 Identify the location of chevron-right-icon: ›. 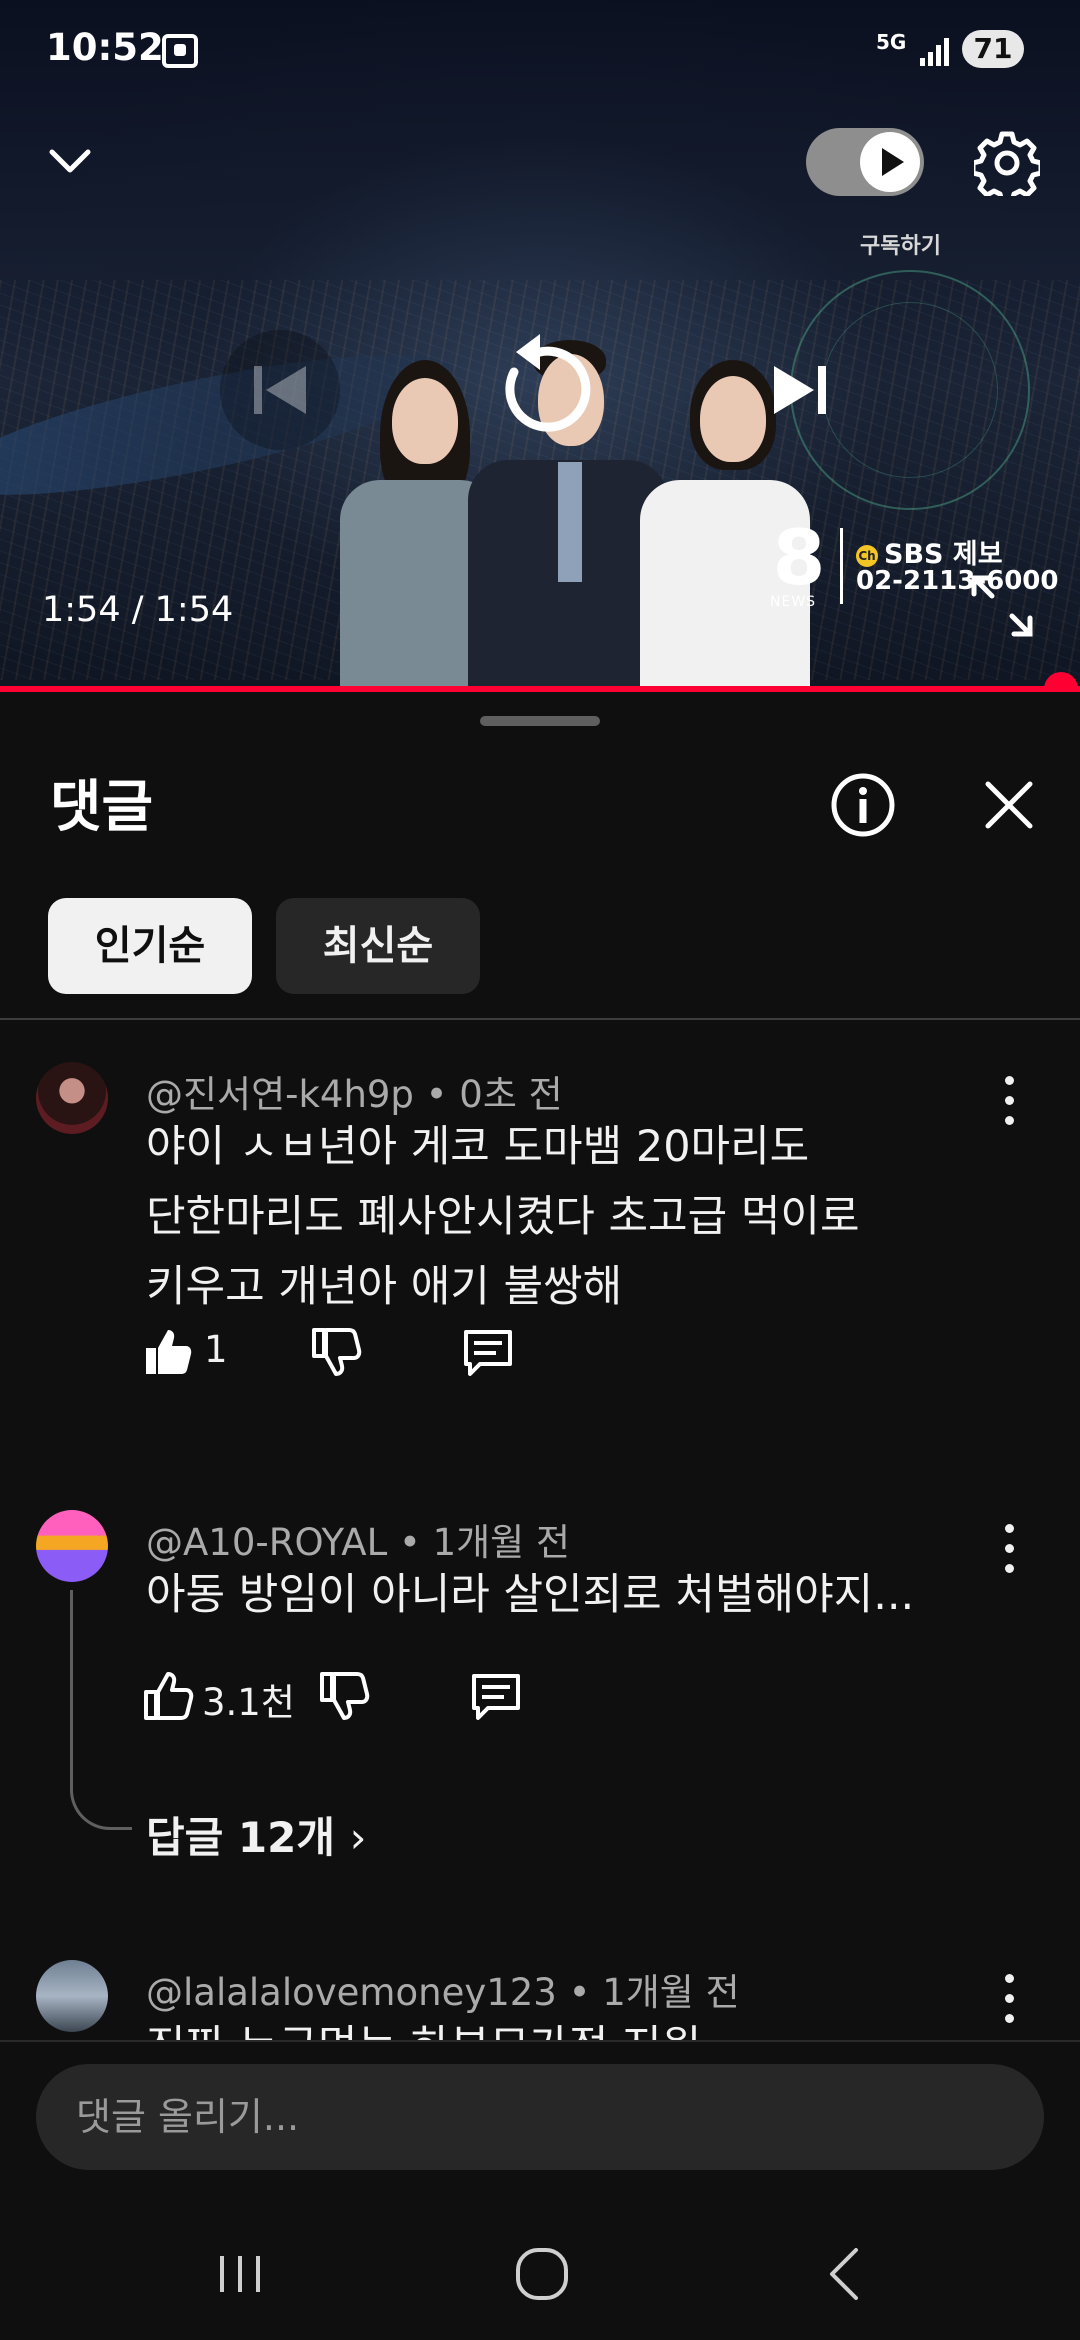
(358, 1837).